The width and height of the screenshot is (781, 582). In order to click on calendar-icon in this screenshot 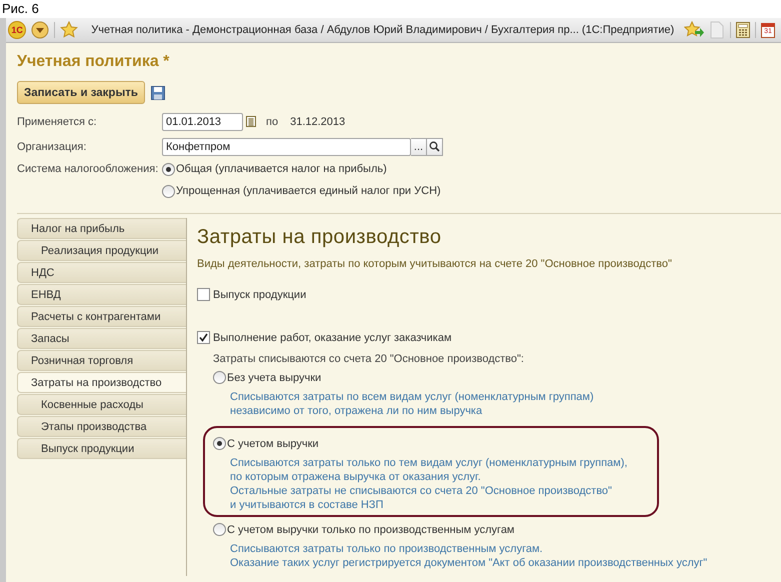, I will do `click(251, 121)`.